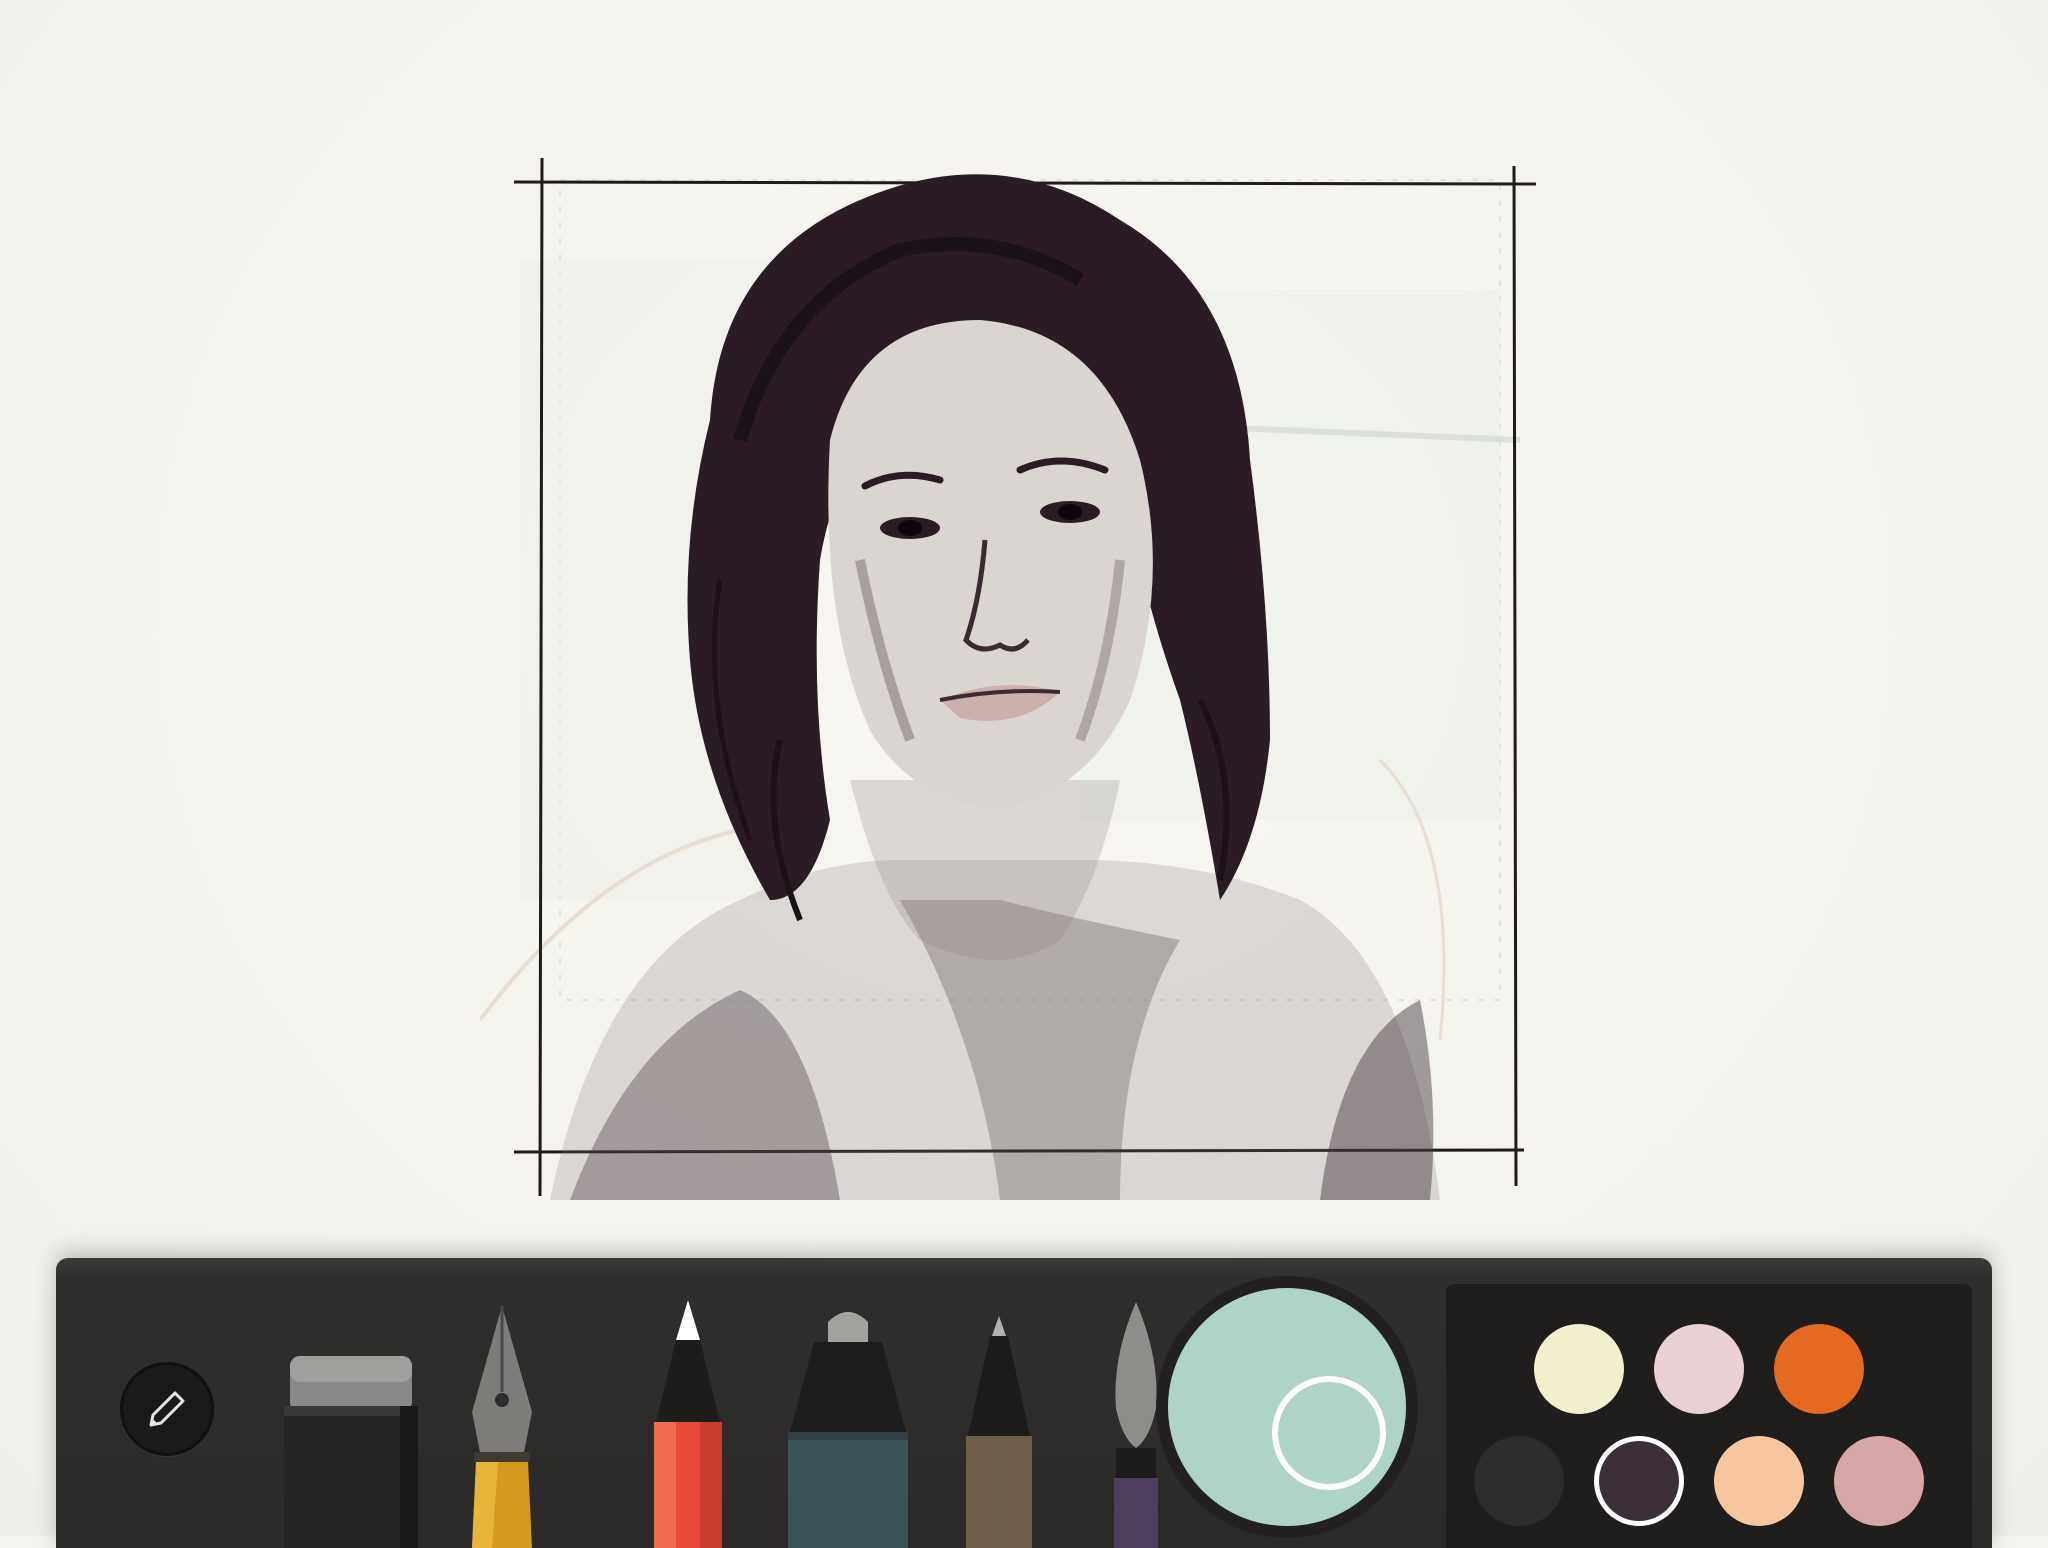  Describe the element at coordinates (502, 1425) in the screenshot. I see `fountain-pen-tool` at that location.